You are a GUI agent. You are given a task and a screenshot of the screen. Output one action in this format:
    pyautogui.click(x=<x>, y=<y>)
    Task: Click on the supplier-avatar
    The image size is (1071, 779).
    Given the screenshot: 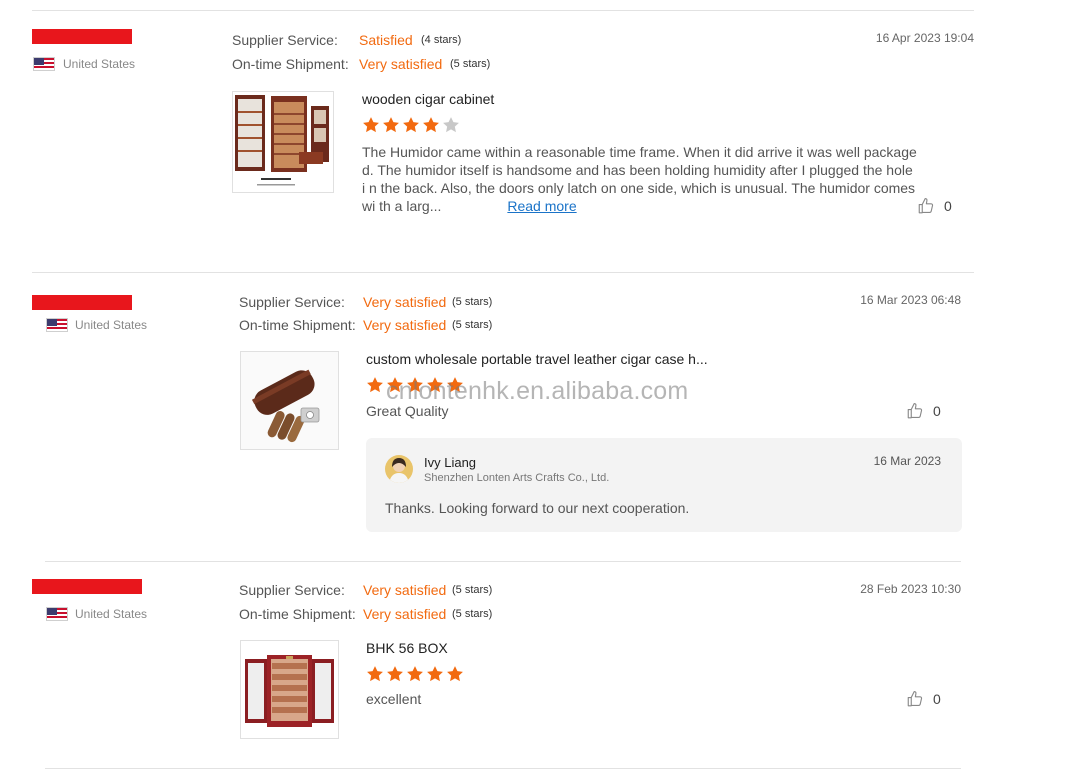 What is the action you would take?
    pyautogui.click(x=399, y=469)
    